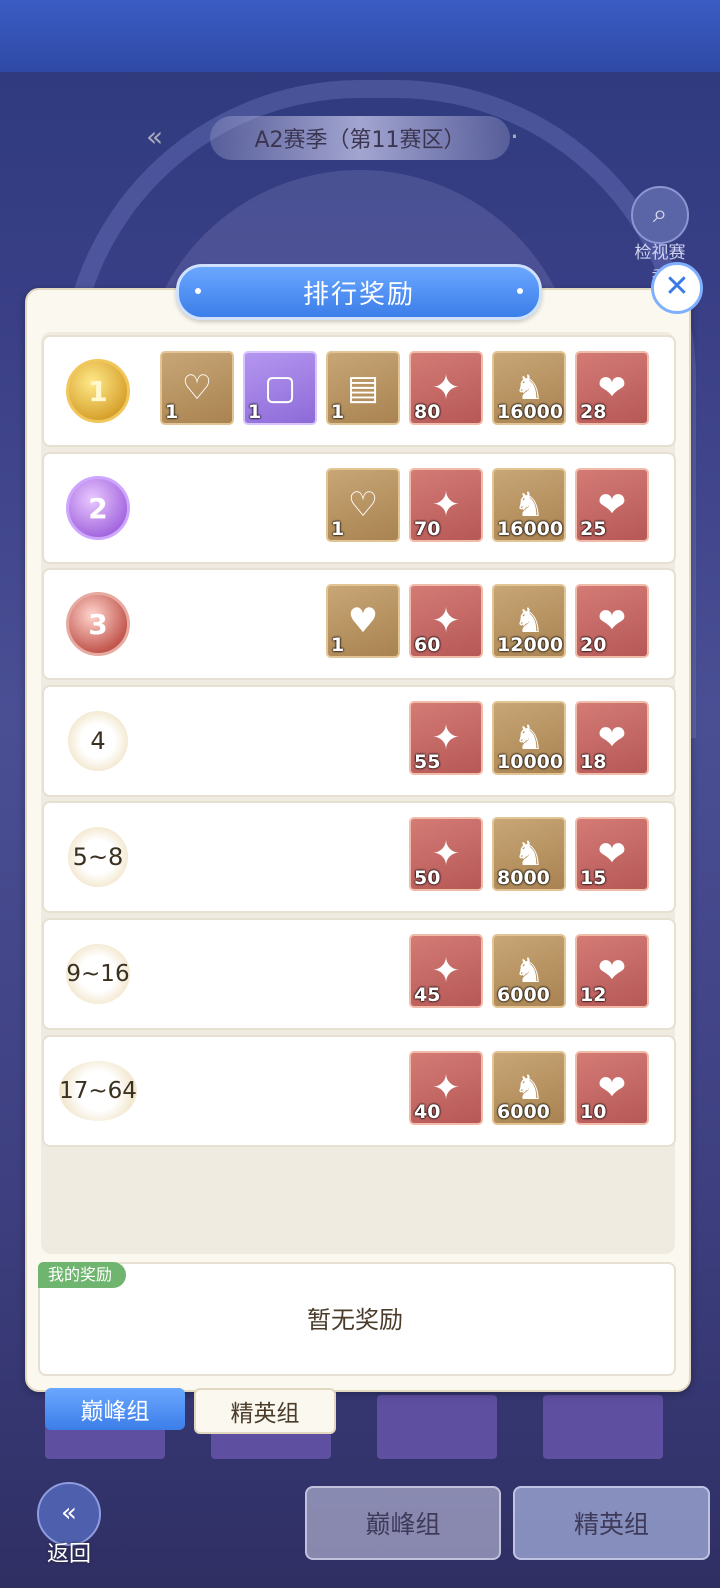 Image resolution: width=720 pixels, height=1588 pixels. Describe the element at coordinates (427, 1112) in the screenshot. I see `item-quantity: 40` at that location.